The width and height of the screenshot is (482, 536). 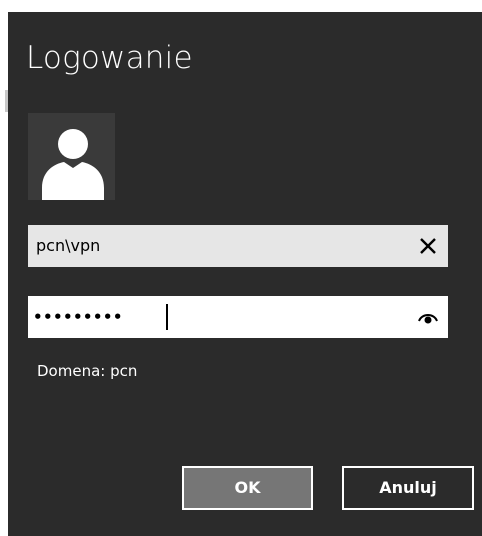 What do you see at coordinates (68, 245) in the screenshot?
I see `username-value: pcn\vpn` at bounding box center [68, 245].